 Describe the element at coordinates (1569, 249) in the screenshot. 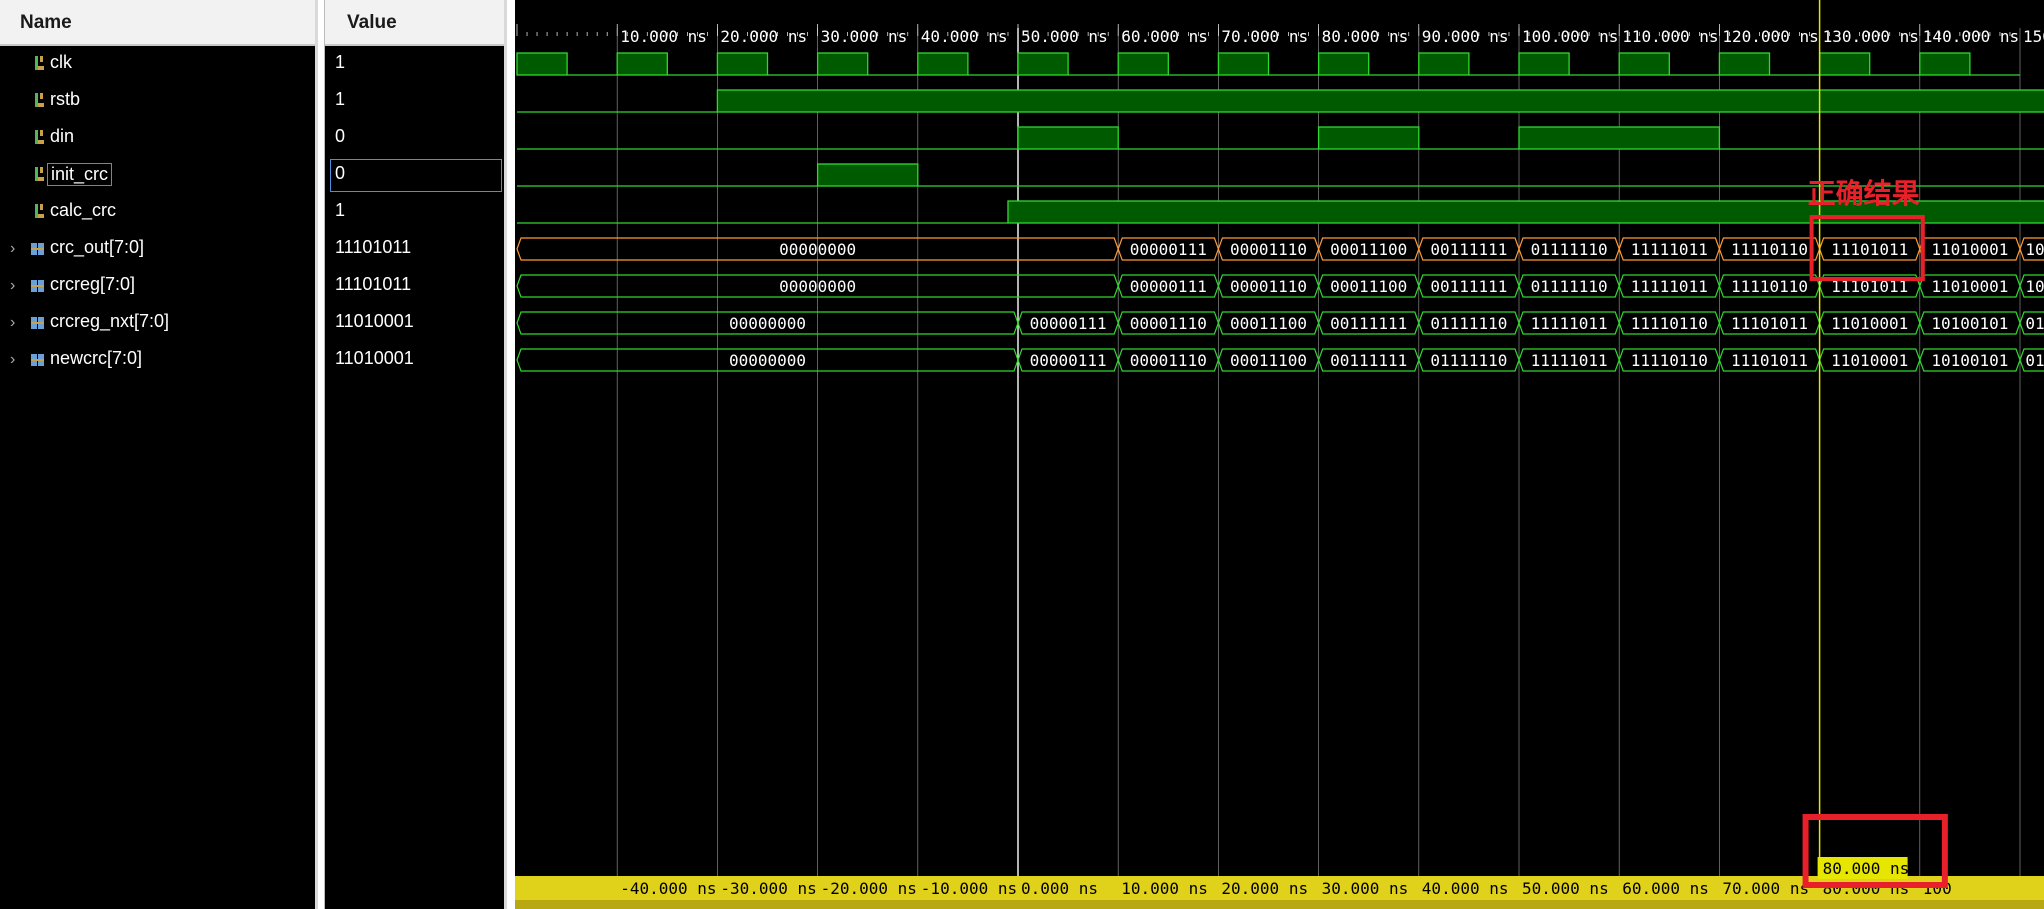

I see `crc-out-value-label: 01111110` at that location.